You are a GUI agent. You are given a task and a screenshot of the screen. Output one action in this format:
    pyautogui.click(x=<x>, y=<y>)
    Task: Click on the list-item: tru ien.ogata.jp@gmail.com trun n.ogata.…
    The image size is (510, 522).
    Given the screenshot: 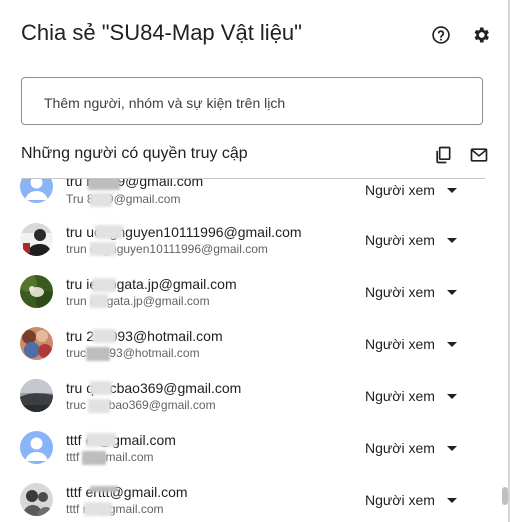 What is the action you would take?
    pyautogui.click(x=249, y=292)
    